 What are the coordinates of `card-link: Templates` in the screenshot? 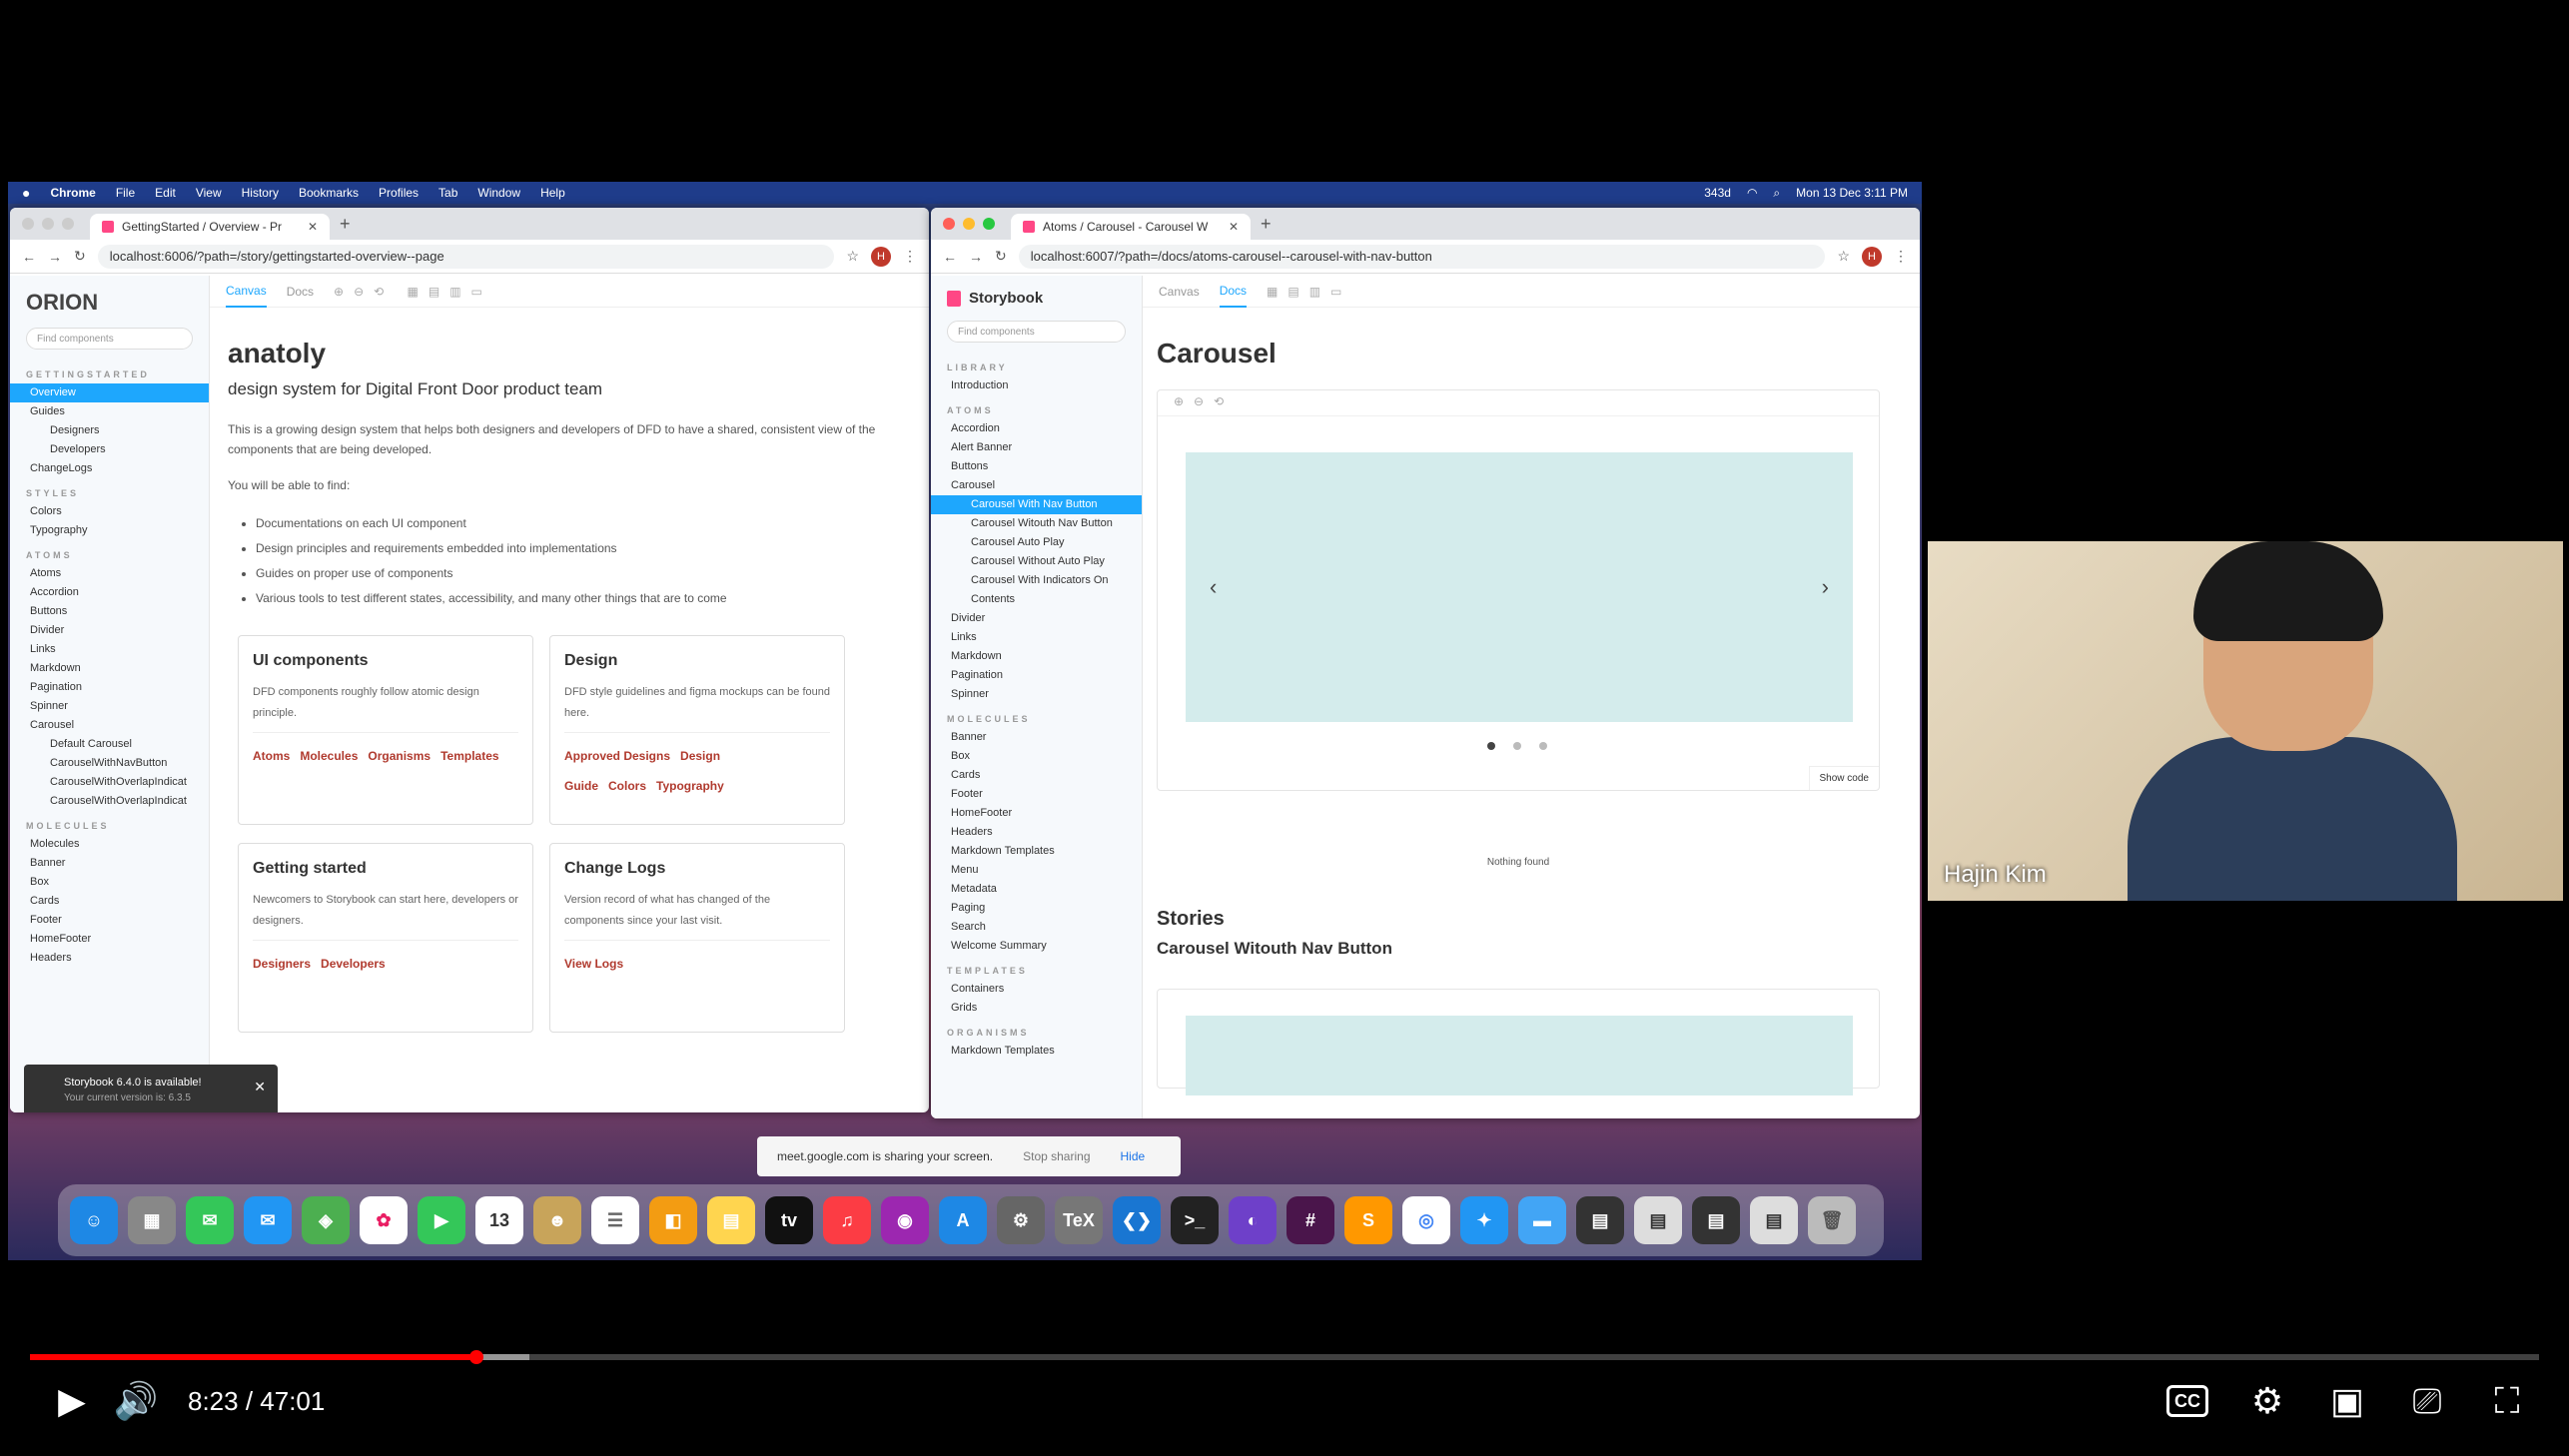 It's located at (469, 756).